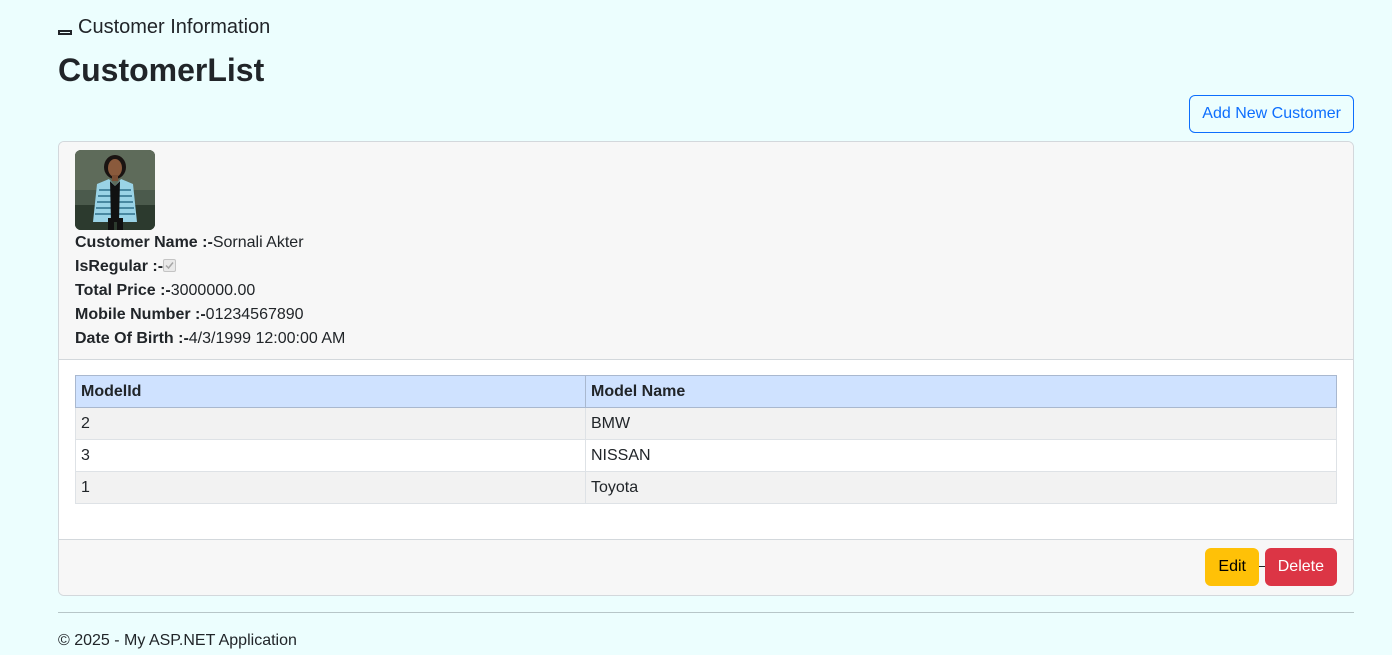 The height and width of the screenshot is (655, 1392). Describe the element at coordinates (144, 242) in the screenshot. I see `customer-name-label: Customer Name :-` at that location.